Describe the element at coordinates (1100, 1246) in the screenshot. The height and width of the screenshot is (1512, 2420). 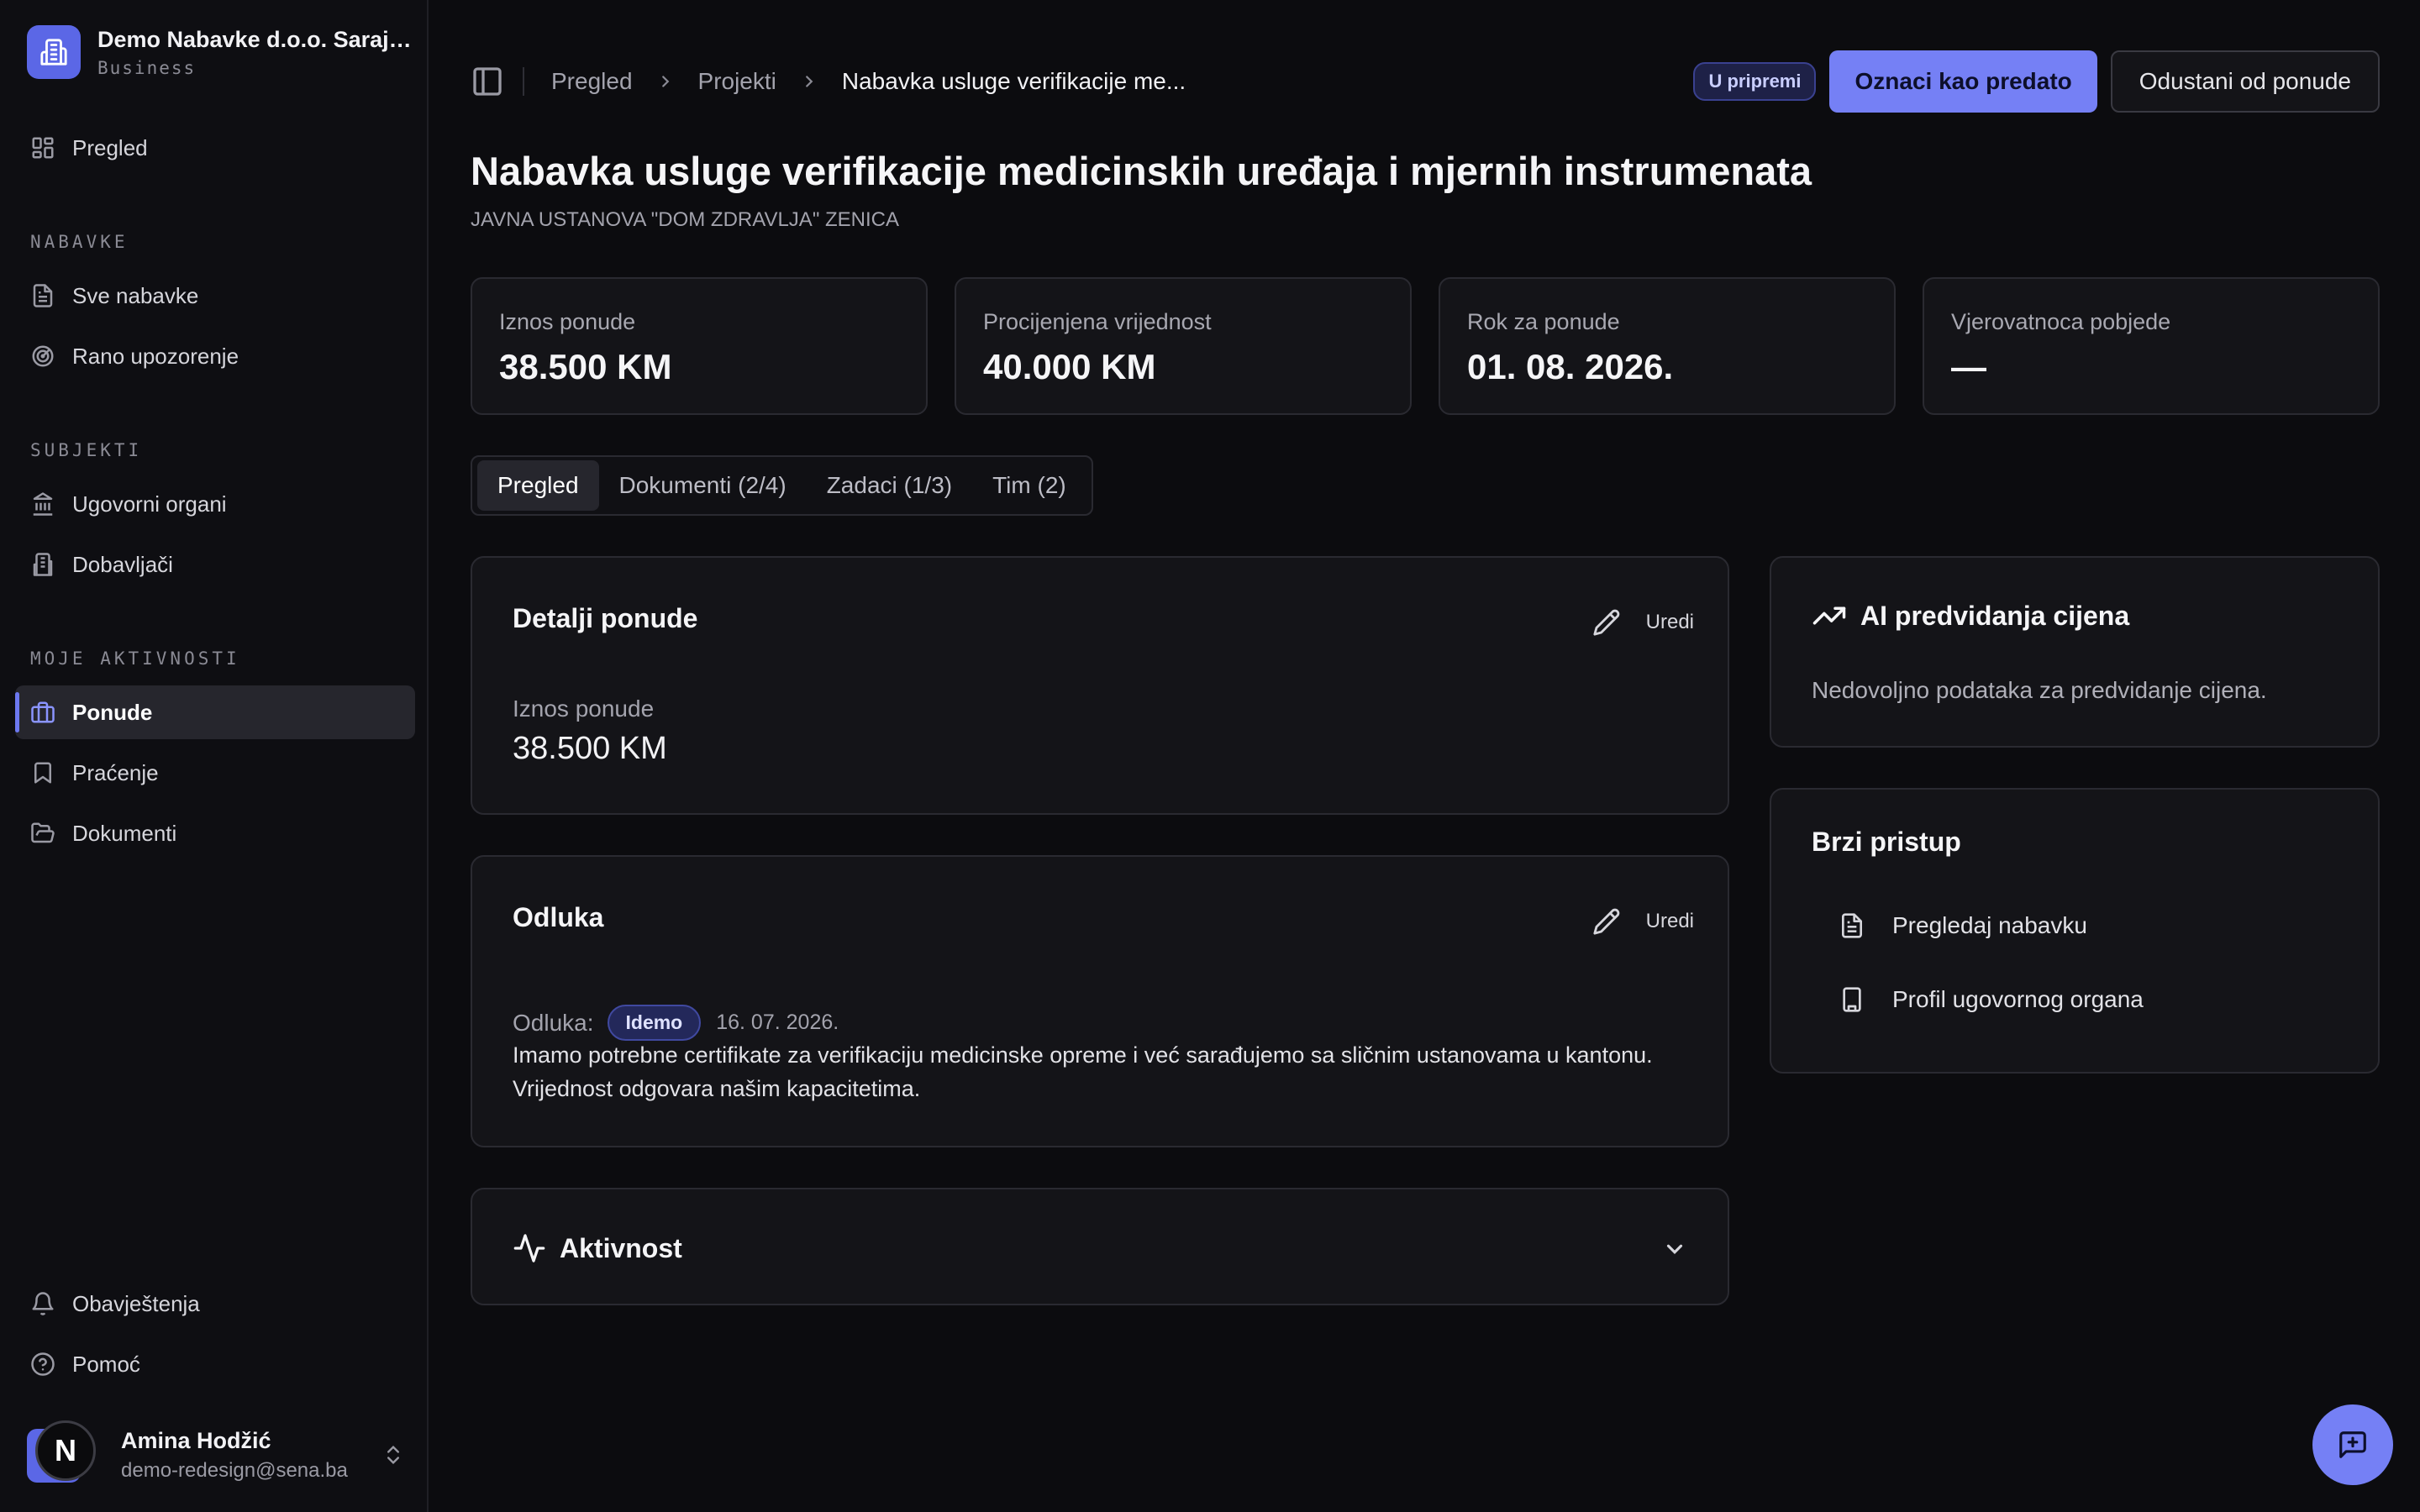
I see `activity-card: Aktivnost` at that location.